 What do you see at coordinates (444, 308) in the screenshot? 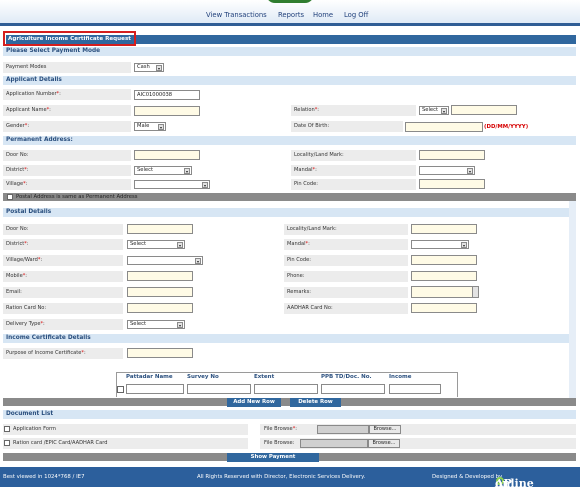
I see `aadhar-field` at bounding box center [444, 308].